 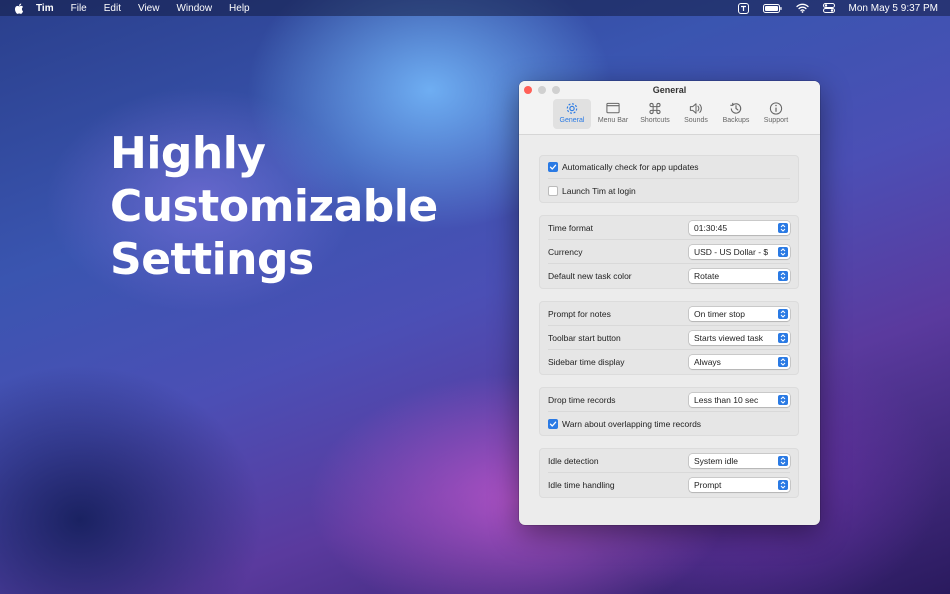 I want to click on currency-label: Currency, so click(x=565, y=251).